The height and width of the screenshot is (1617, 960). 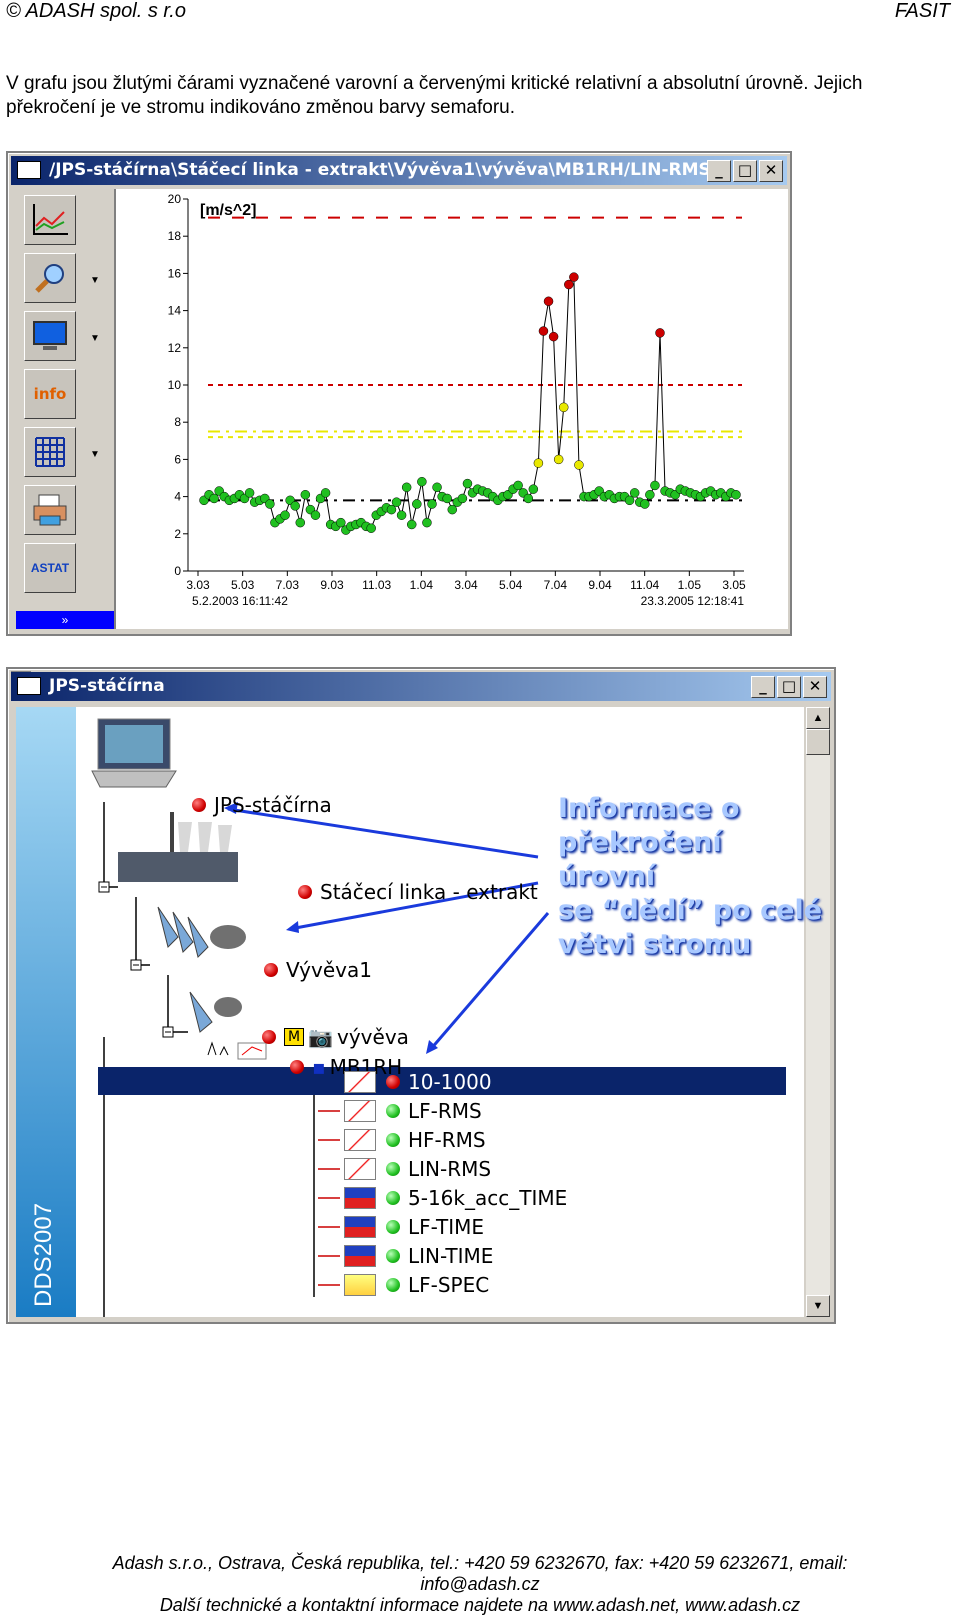 I want to click on scroll-up-button: ▲, so click(x=818, y=718).